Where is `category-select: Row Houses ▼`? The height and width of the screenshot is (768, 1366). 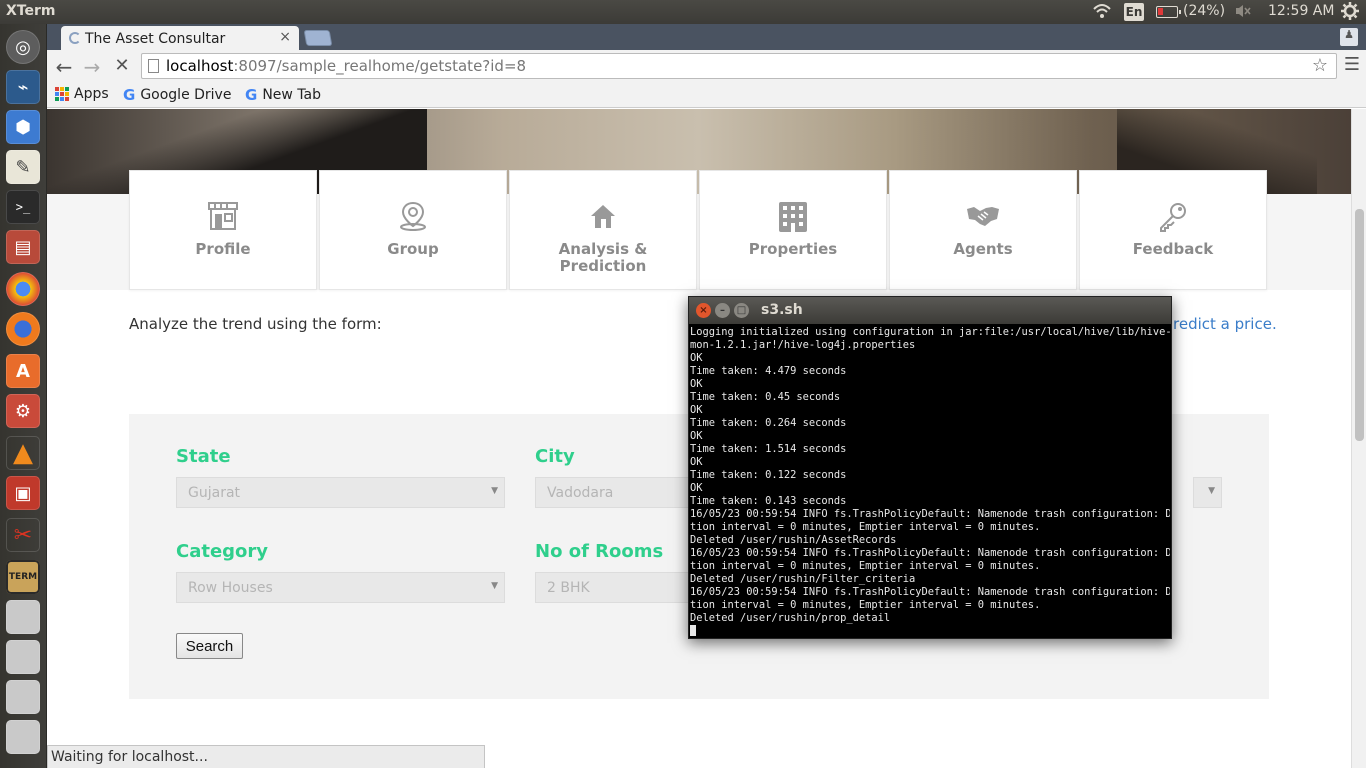
category-select: Row Houses ▼ is located at coordinates (340, 587).